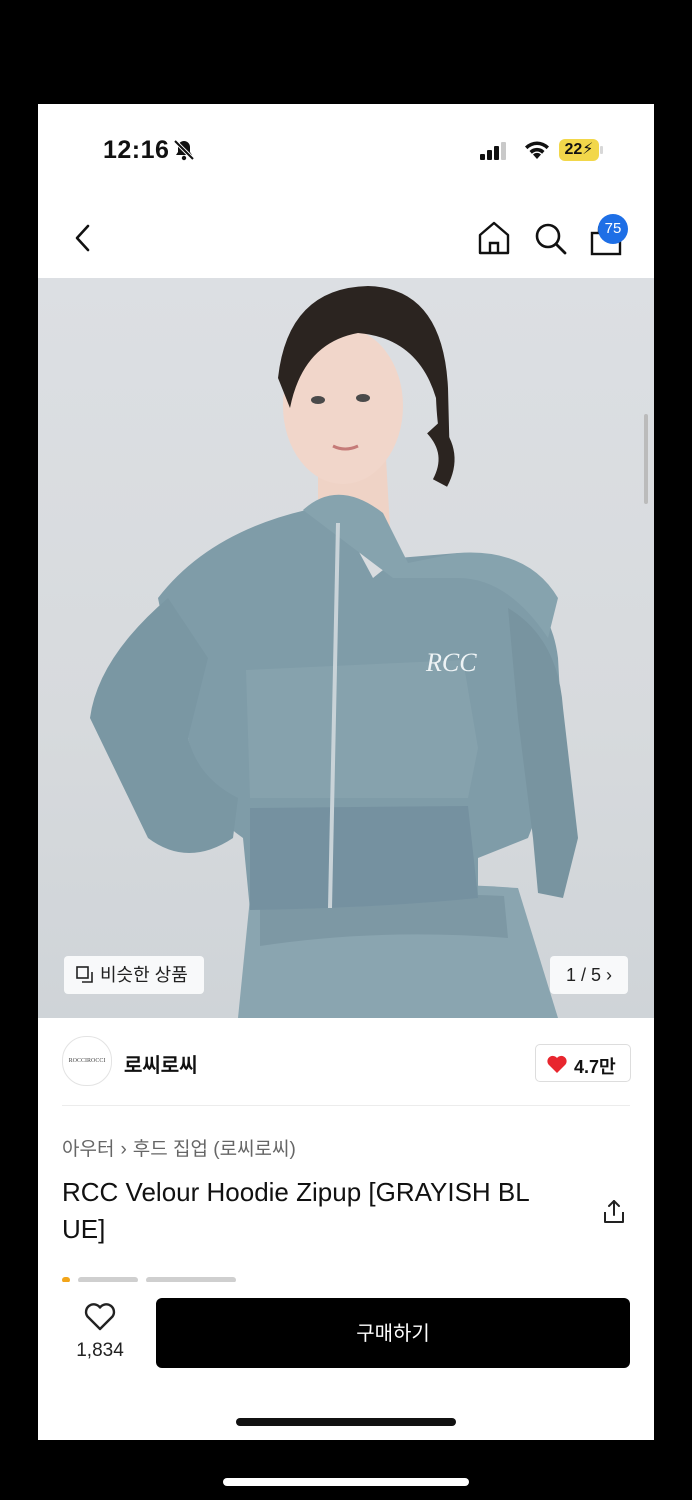  What do you see at coordinates (214, 1149) in the screenshot?
I see `breadcrumb-child: 후드 집업 (로씨로씨)` at bounding box center [214, 1149].